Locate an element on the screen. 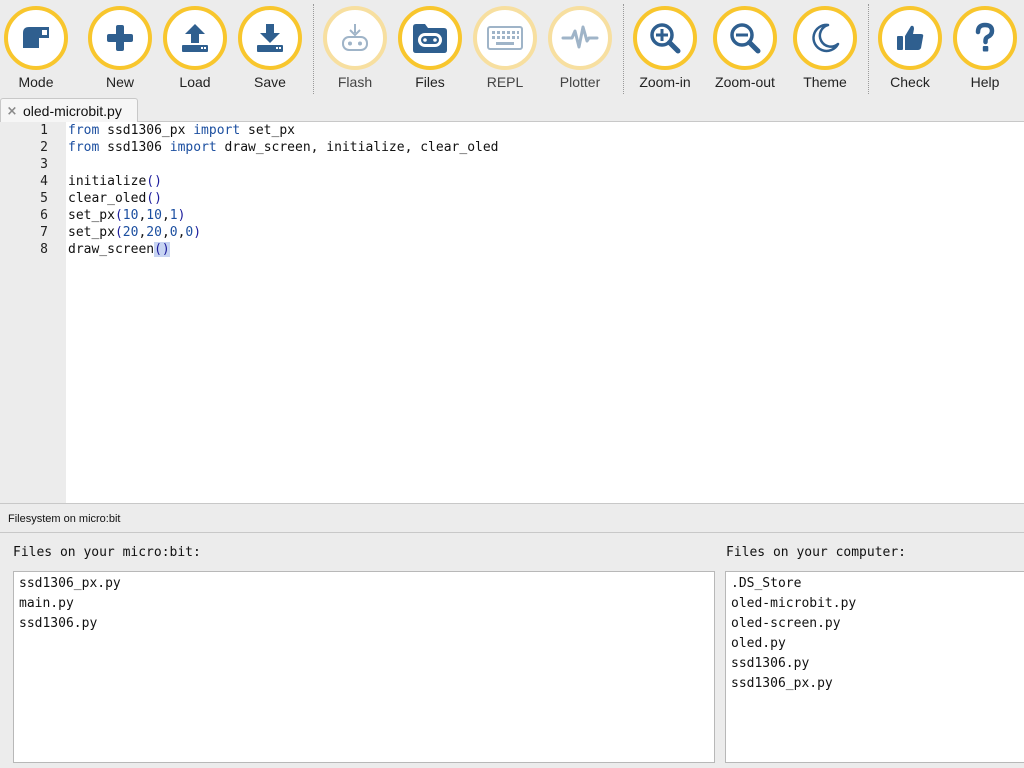 The height and width of the screenshot is (768, 1024). line-number: 2 is located at coordinates (44, 147).